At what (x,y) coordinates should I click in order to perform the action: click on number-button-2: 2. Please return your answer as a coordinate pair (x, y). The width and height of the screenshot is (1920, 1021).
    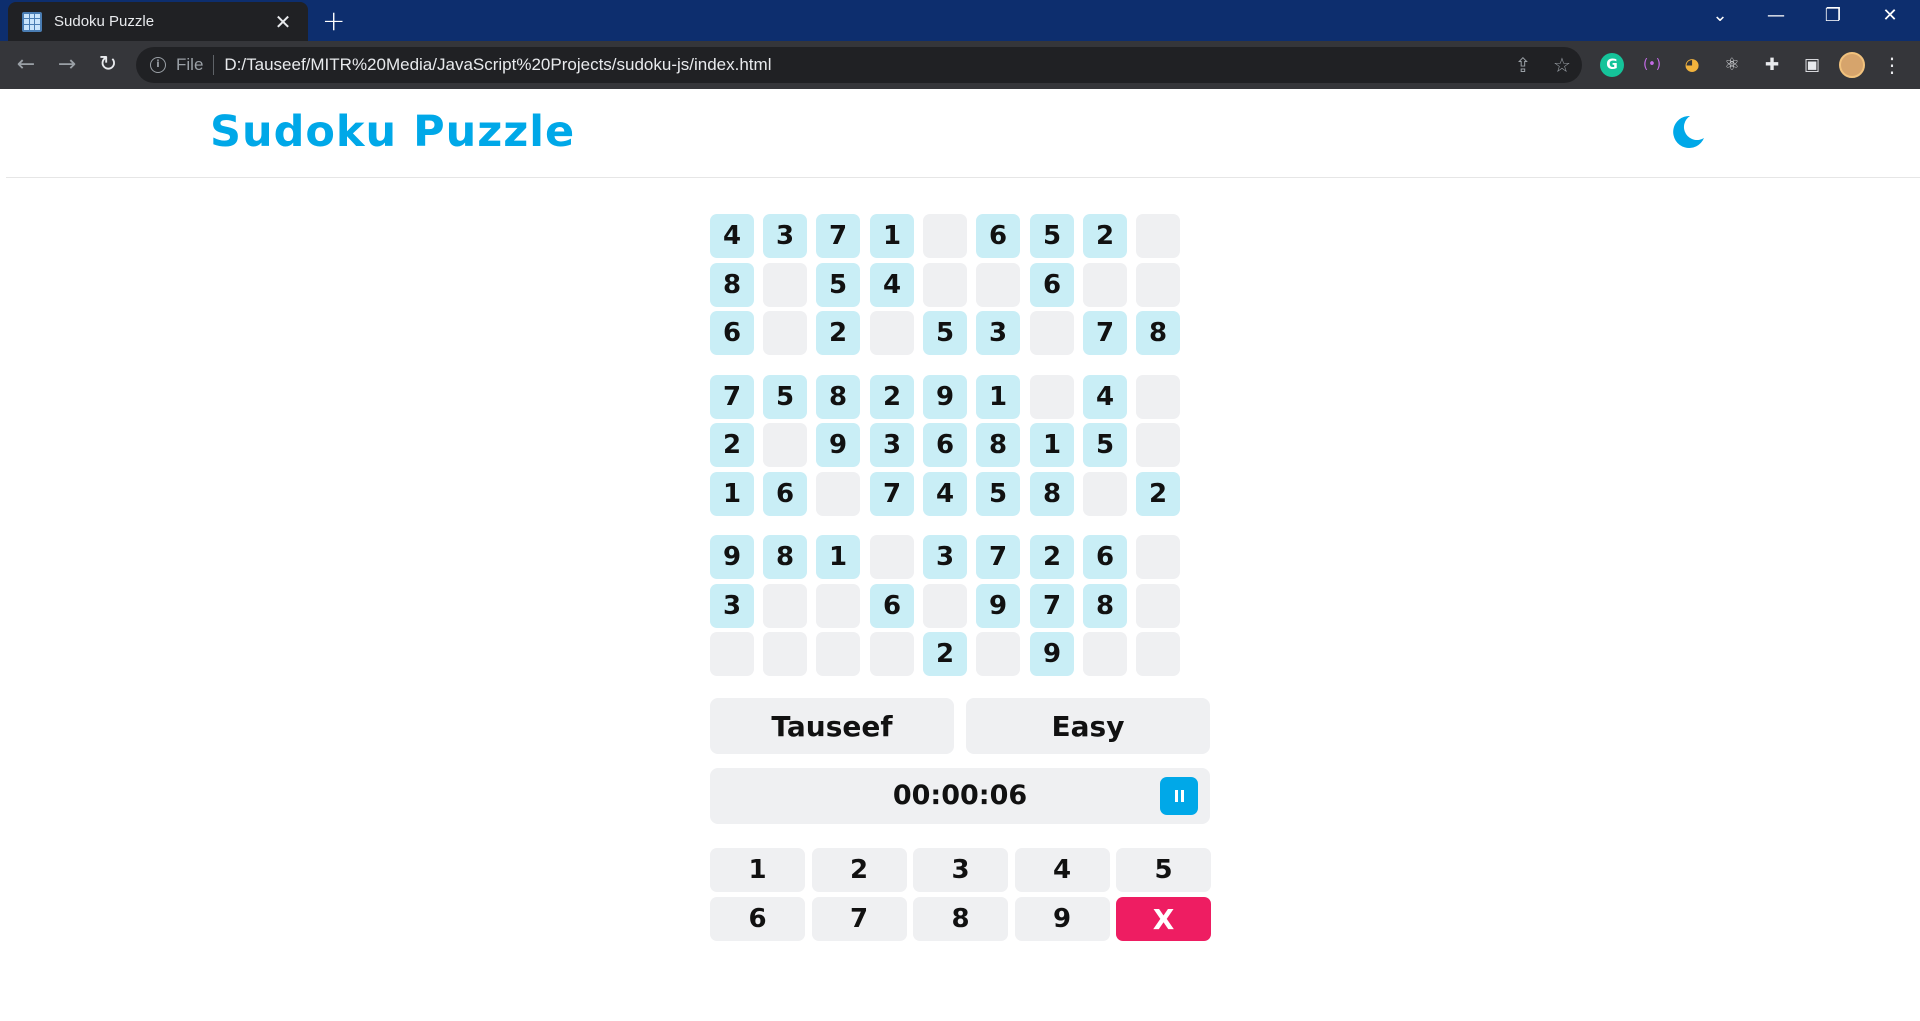
    Looking at the image, I should click on (859, 870).